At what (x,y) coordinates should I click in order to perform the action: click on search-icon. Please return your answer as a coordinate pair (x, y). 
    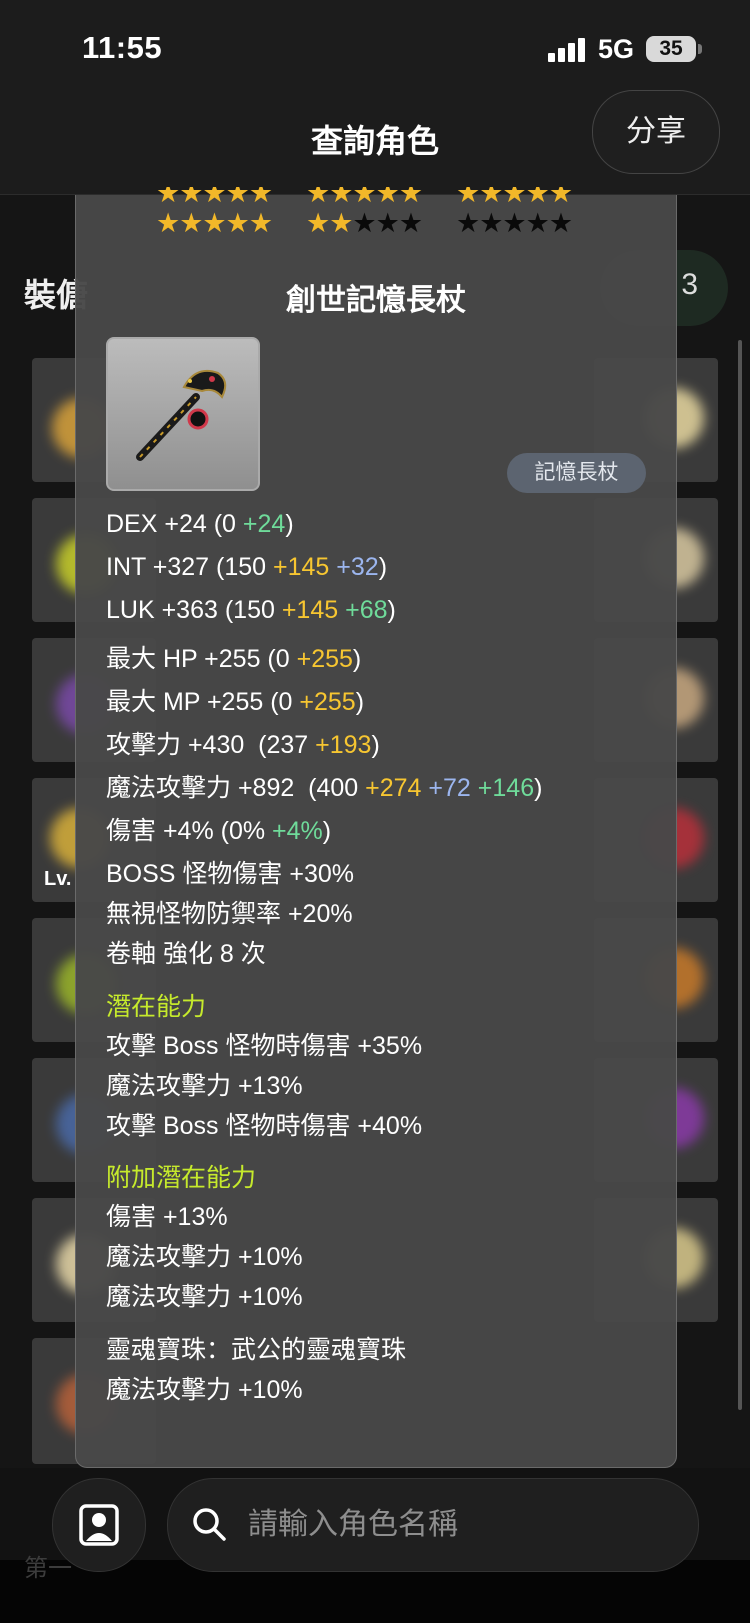
    Looking at the image, I should click on (209, 1524).